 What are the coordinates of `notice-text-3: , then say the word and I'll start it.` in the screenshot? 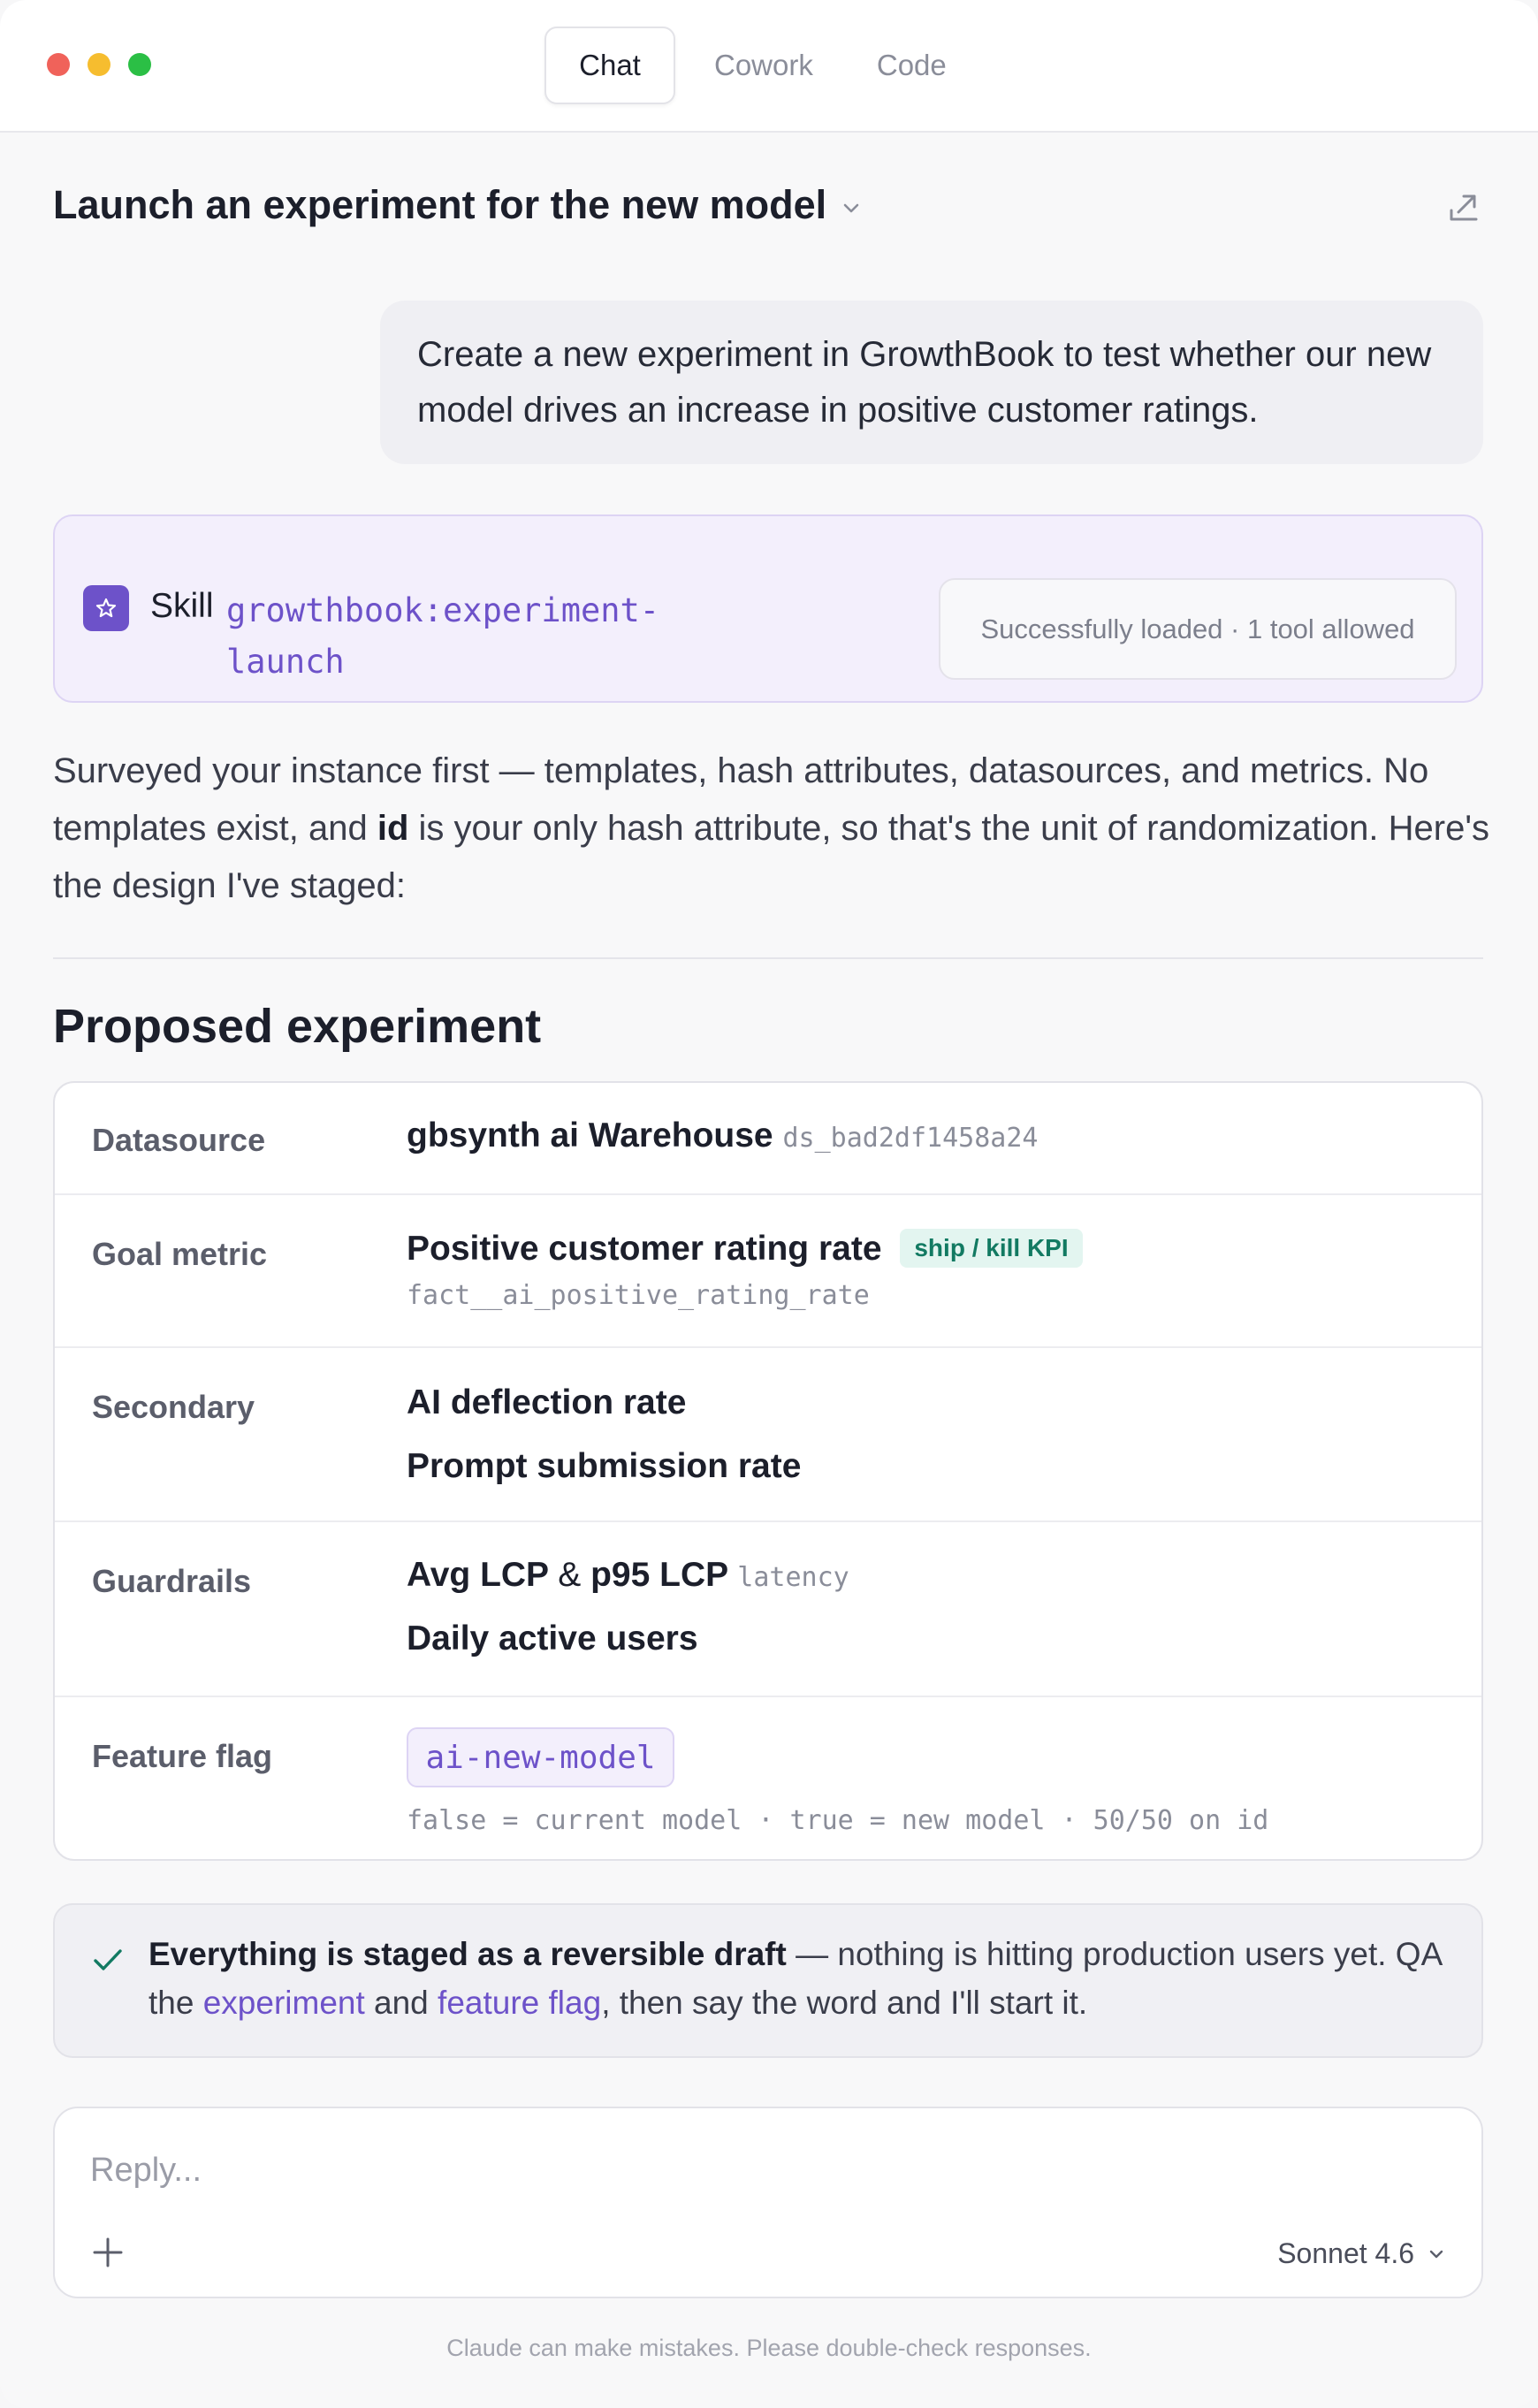 It's located at (844, 2003).